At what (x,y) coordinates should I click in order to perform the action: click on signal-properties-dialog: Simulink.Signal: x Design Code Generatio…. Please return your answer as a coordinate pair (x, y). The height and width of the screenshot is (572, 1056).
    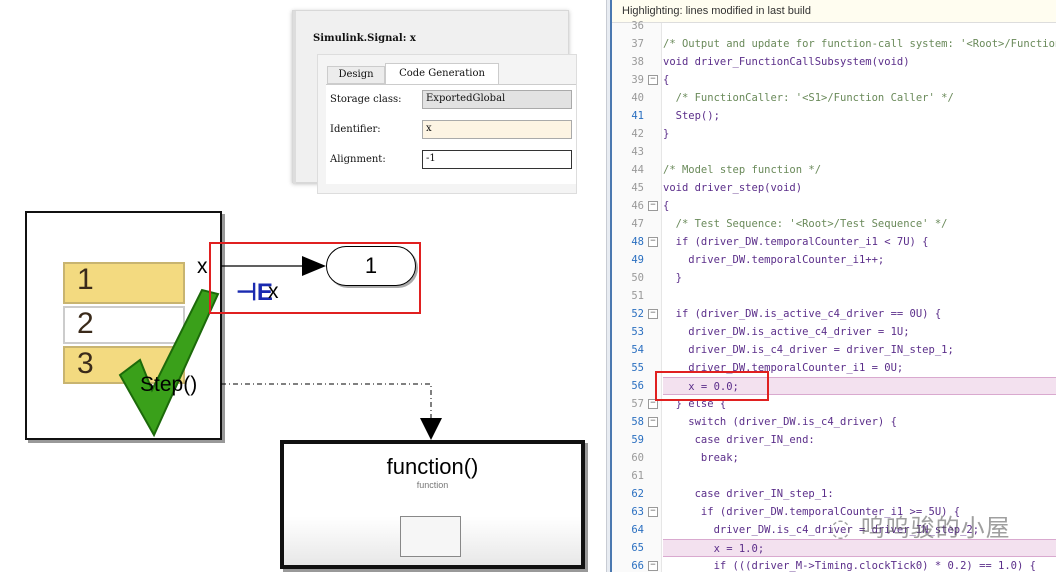
    Looking at the image, I should click on (434, 102).